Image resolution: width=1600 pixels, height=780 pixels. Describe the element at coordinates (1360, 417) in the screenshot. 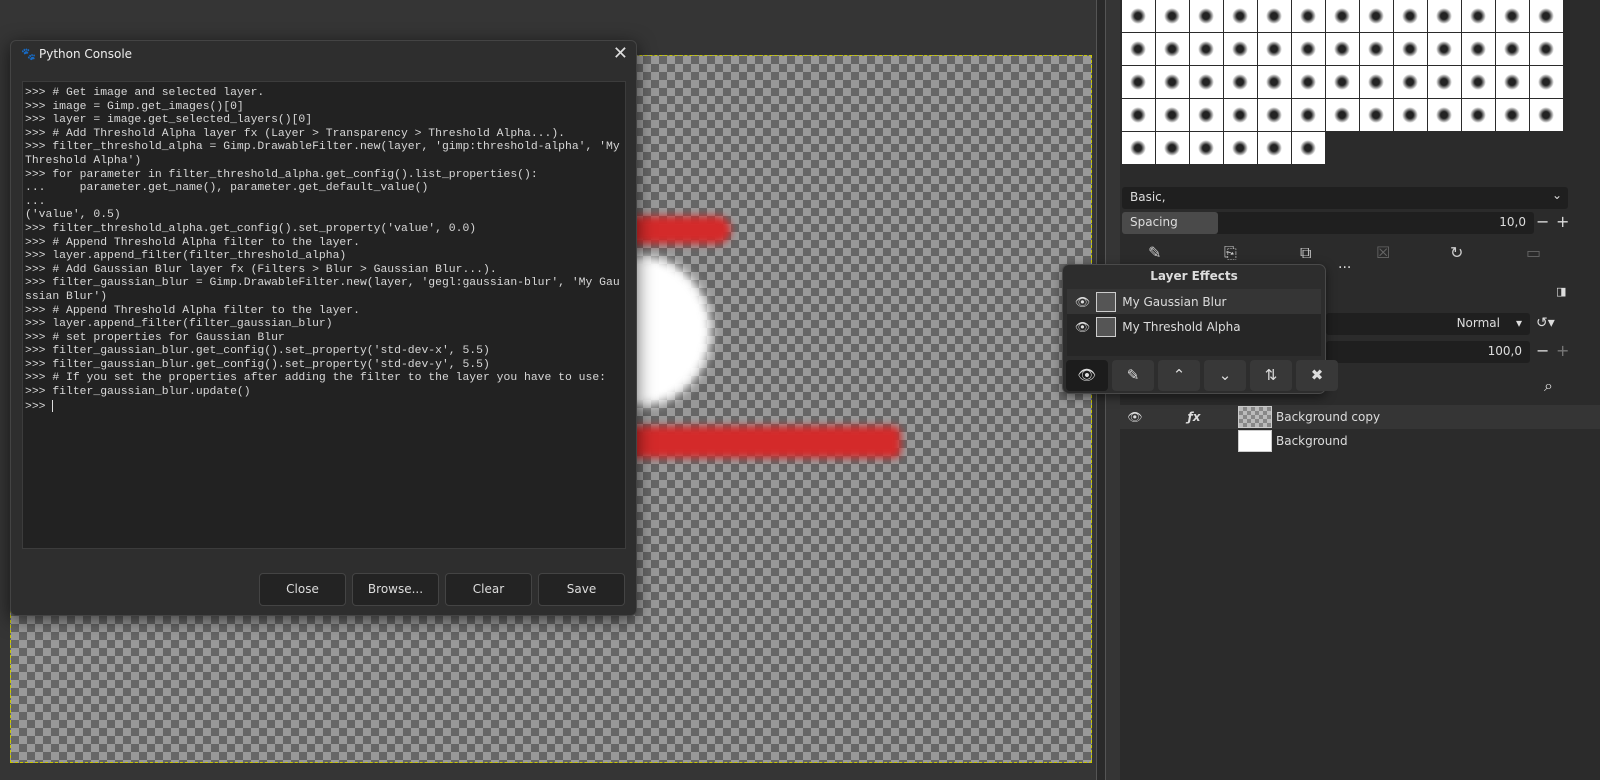

I see `layer-row: 👁 ƒx Background copy` at that location.